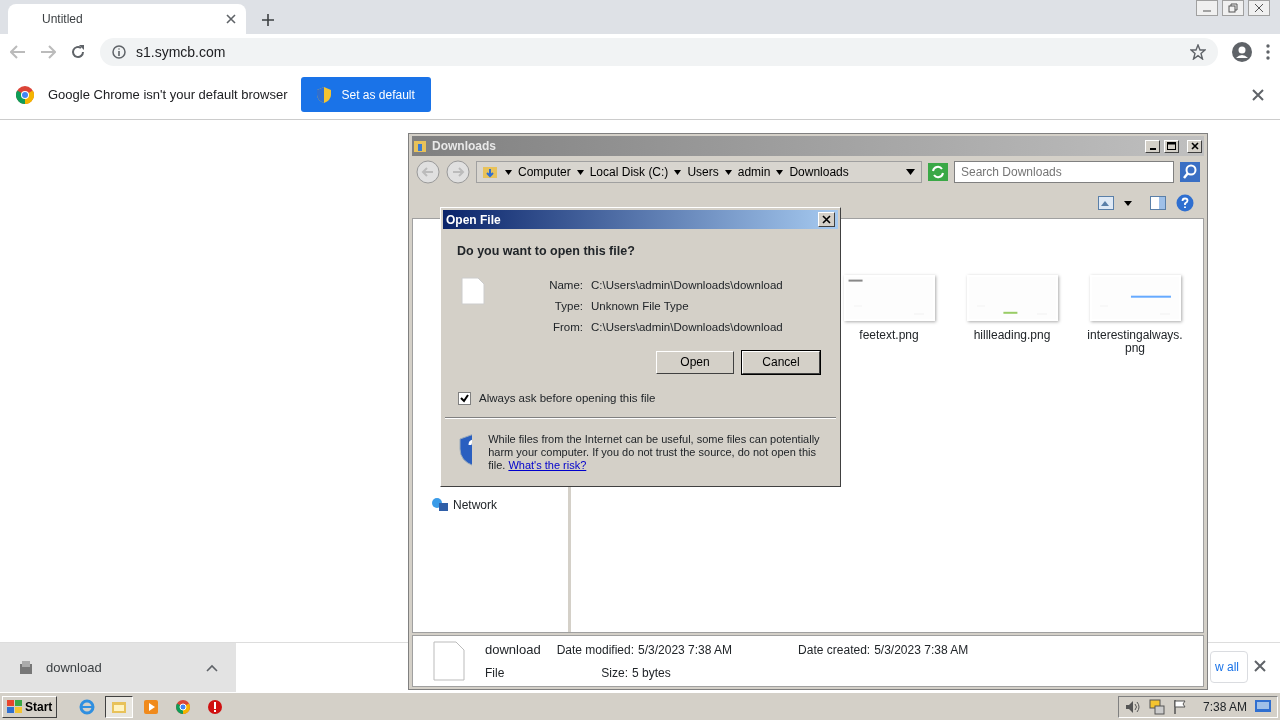 The height and width of the screenshot is (720, 1280). I want to click on nav-item: Network, so click(499, 505).